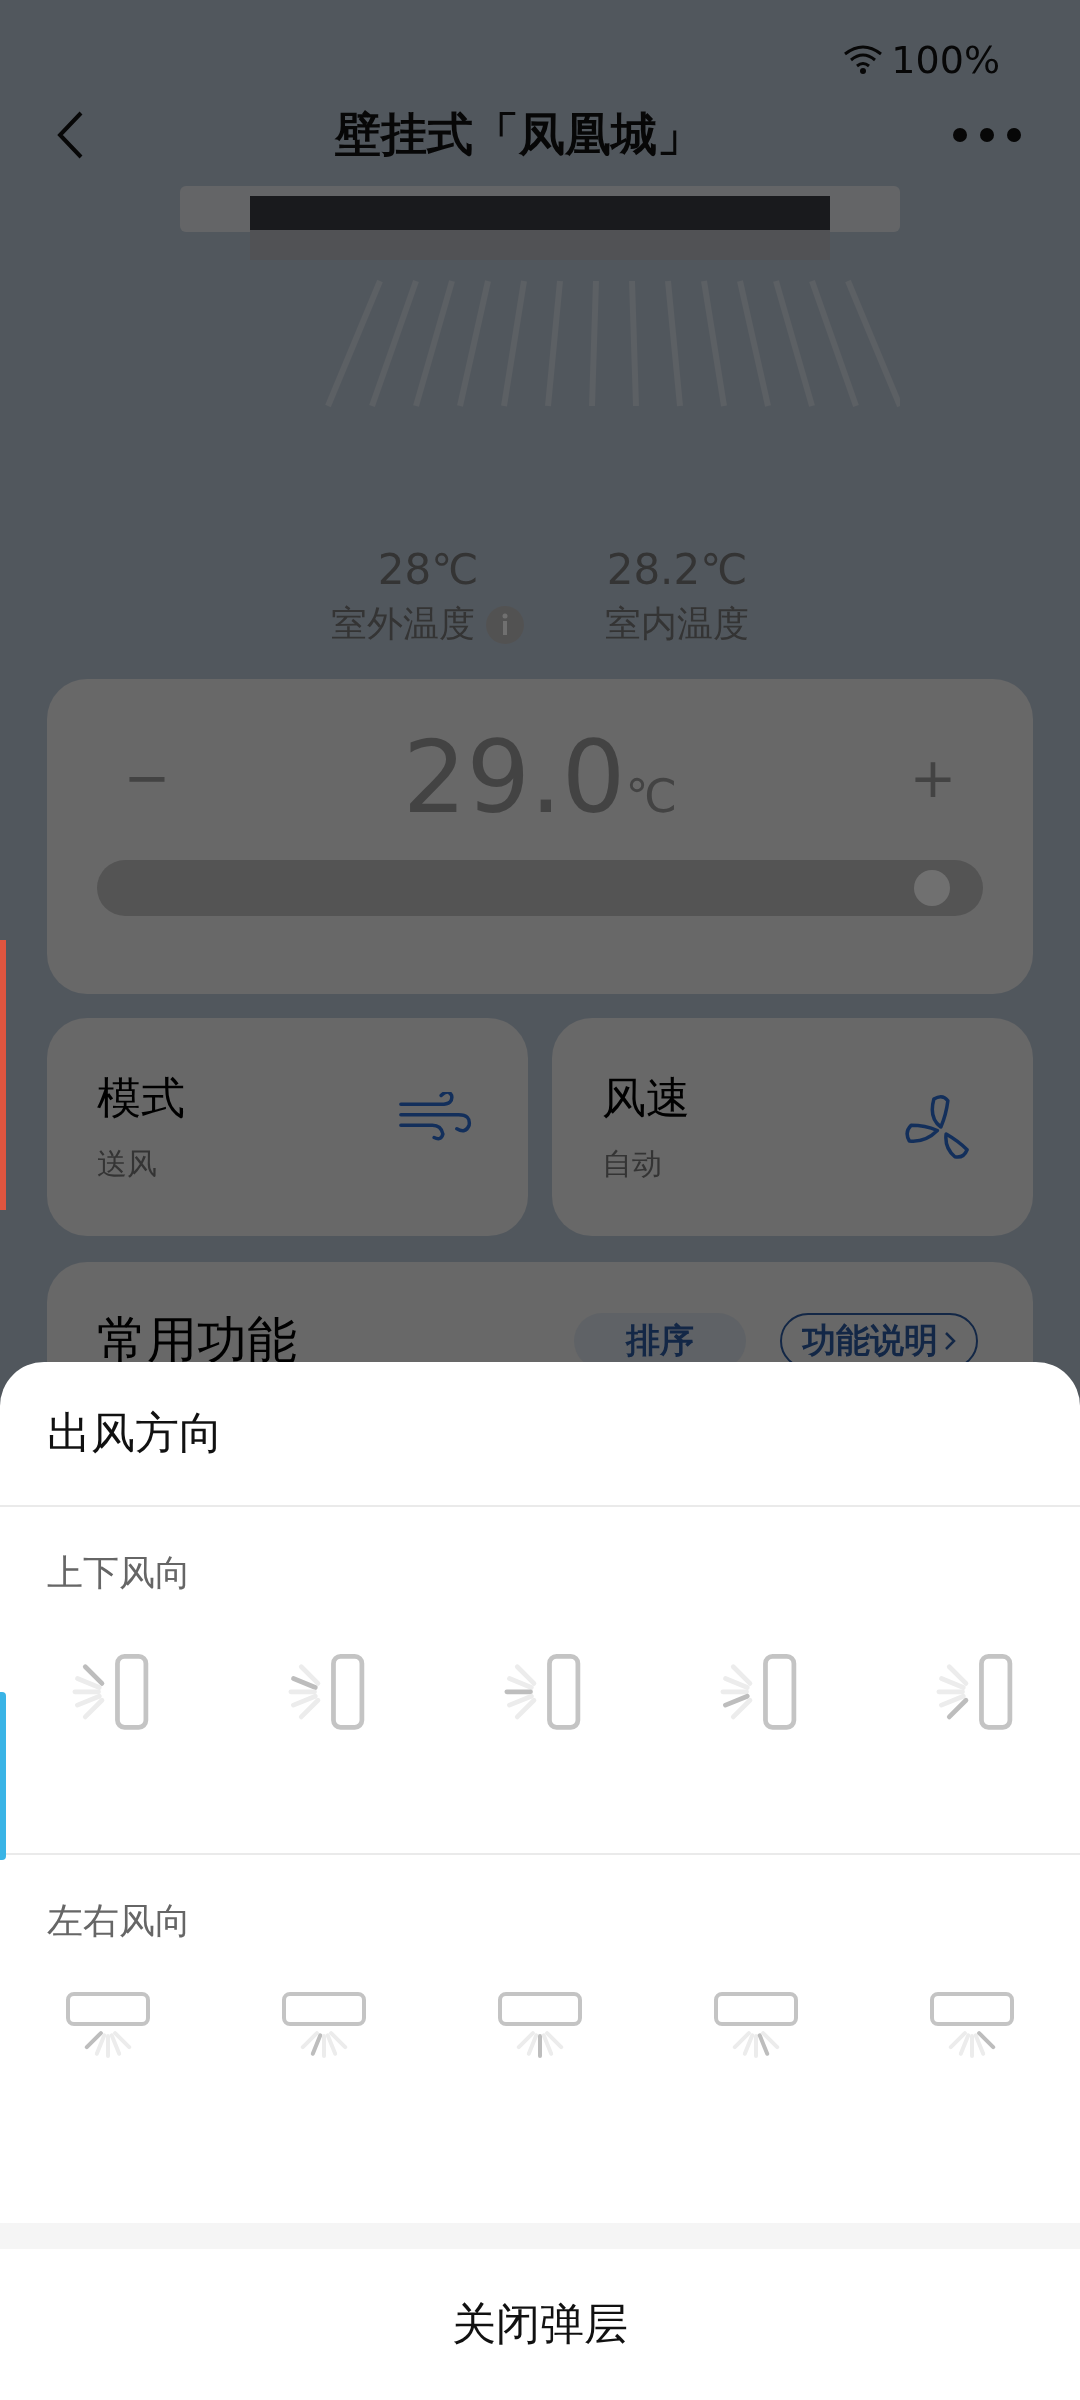  Describe the element at coordinates (540, 1434) in the screenshot. I see `sheet-title: 出风方向` at that location.